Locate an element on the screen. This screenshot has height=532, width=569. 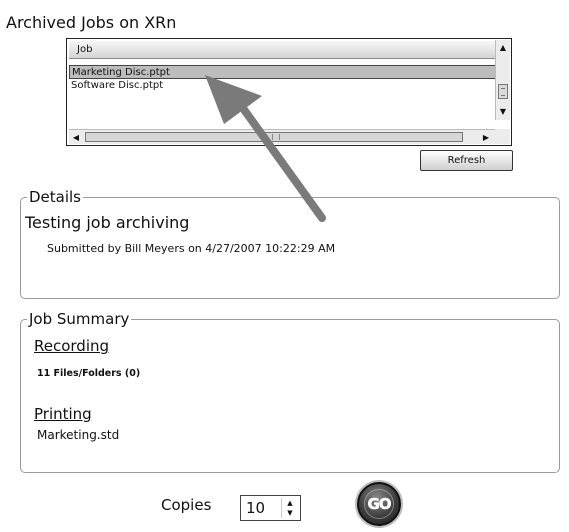
vertical-scrollbar: ▲ ▼ is located at coordinates (502, 80).